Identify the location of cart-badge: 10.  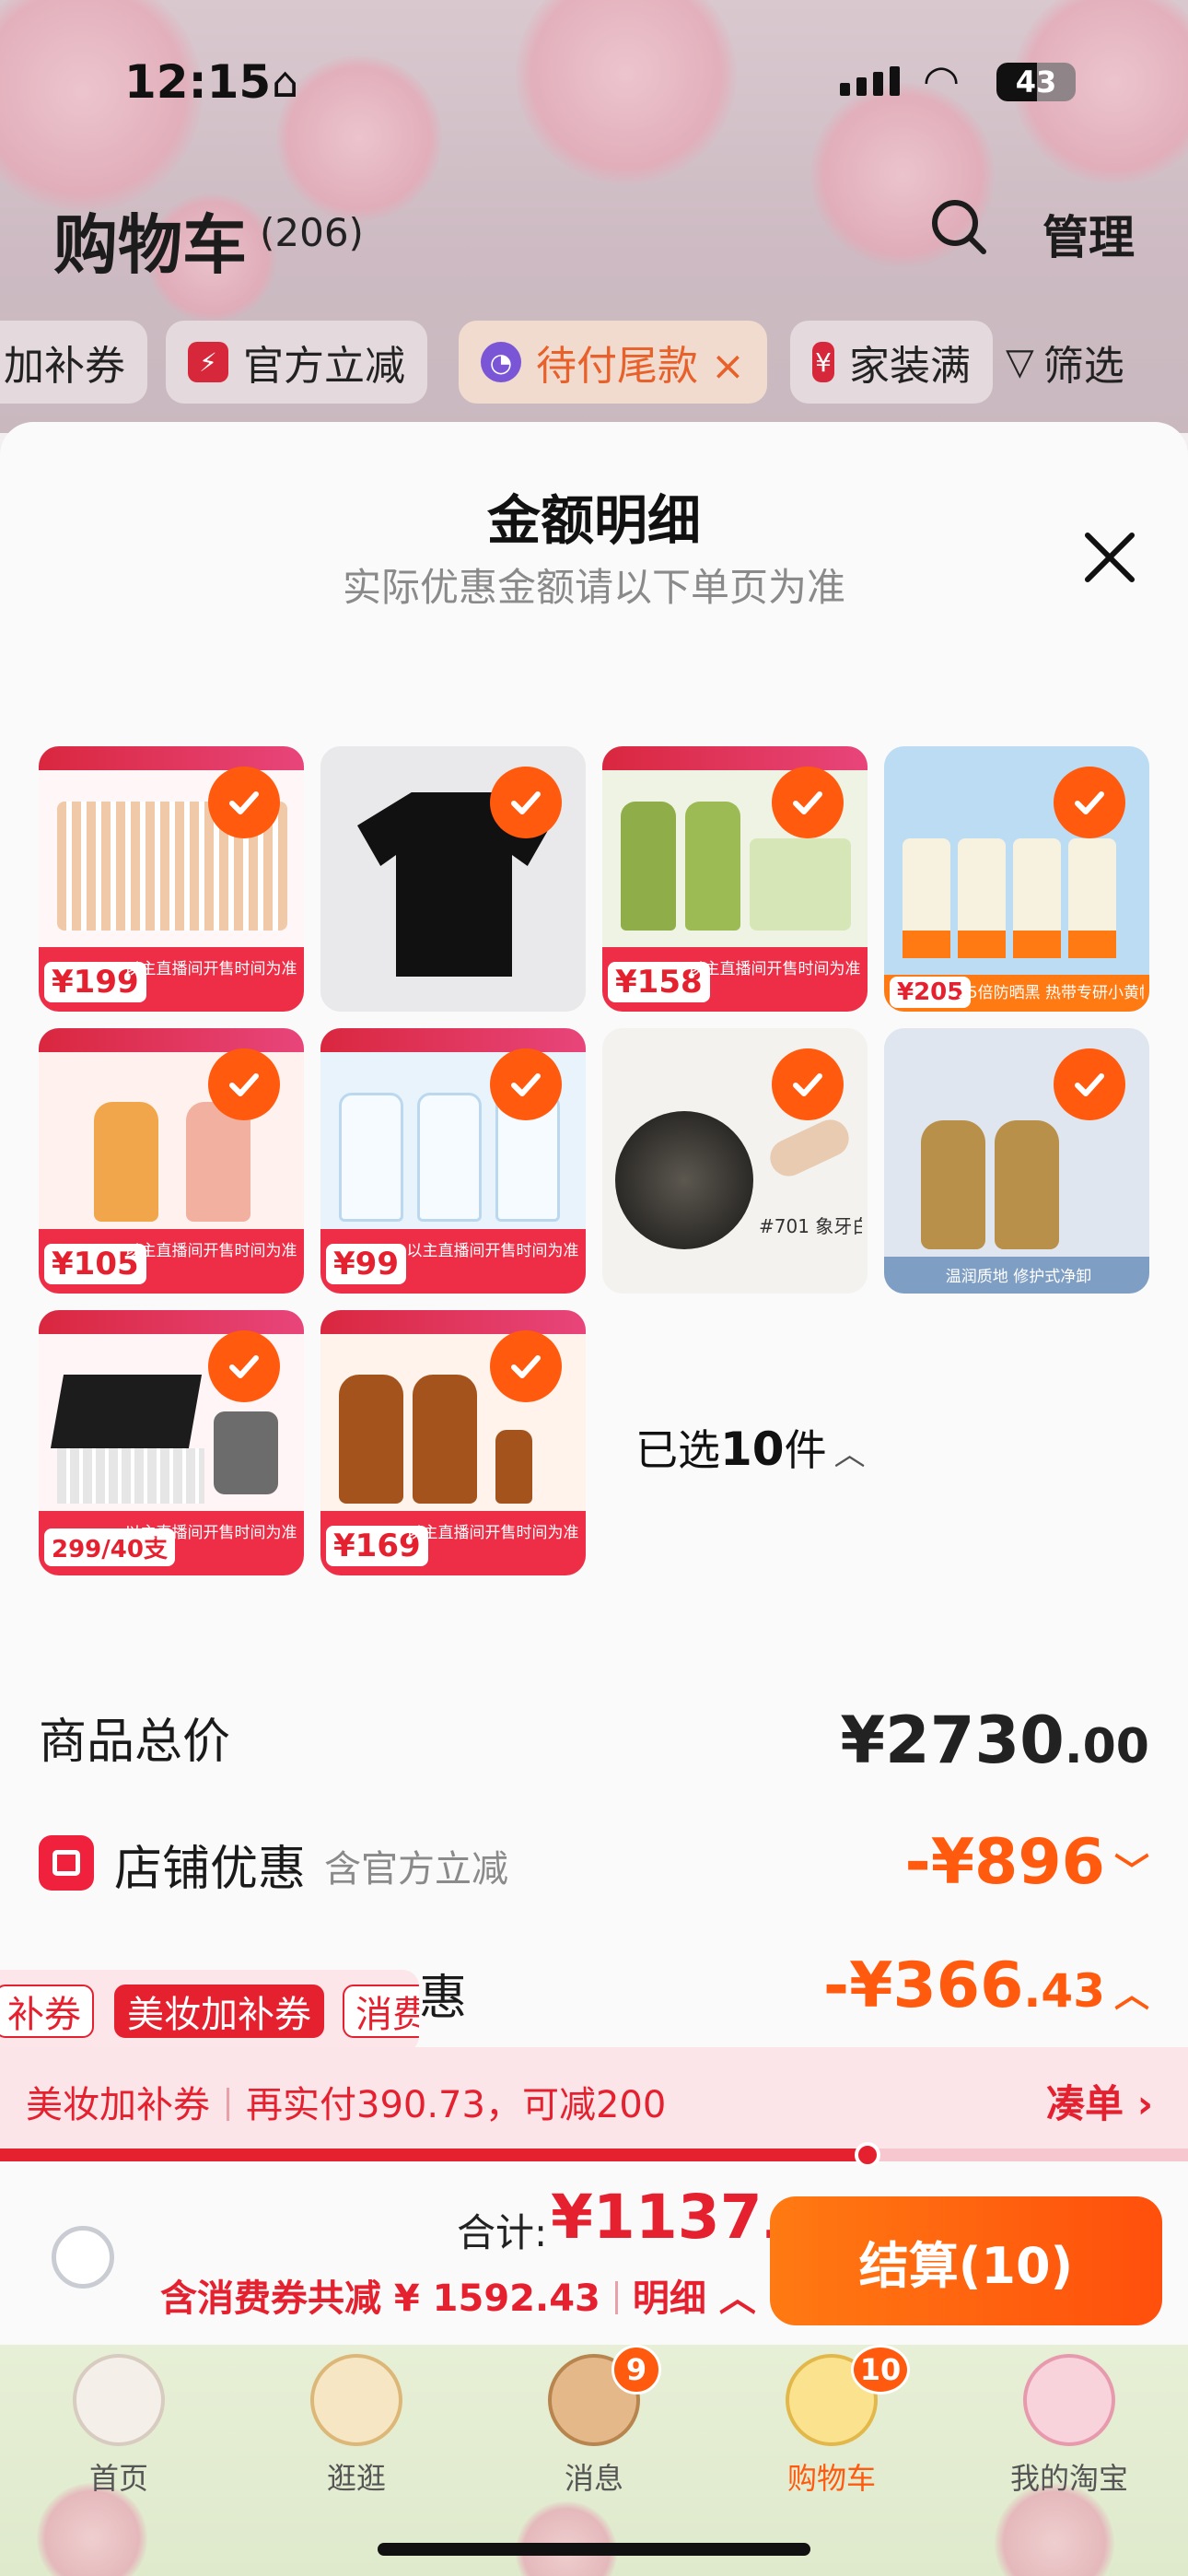
(880, 2370).